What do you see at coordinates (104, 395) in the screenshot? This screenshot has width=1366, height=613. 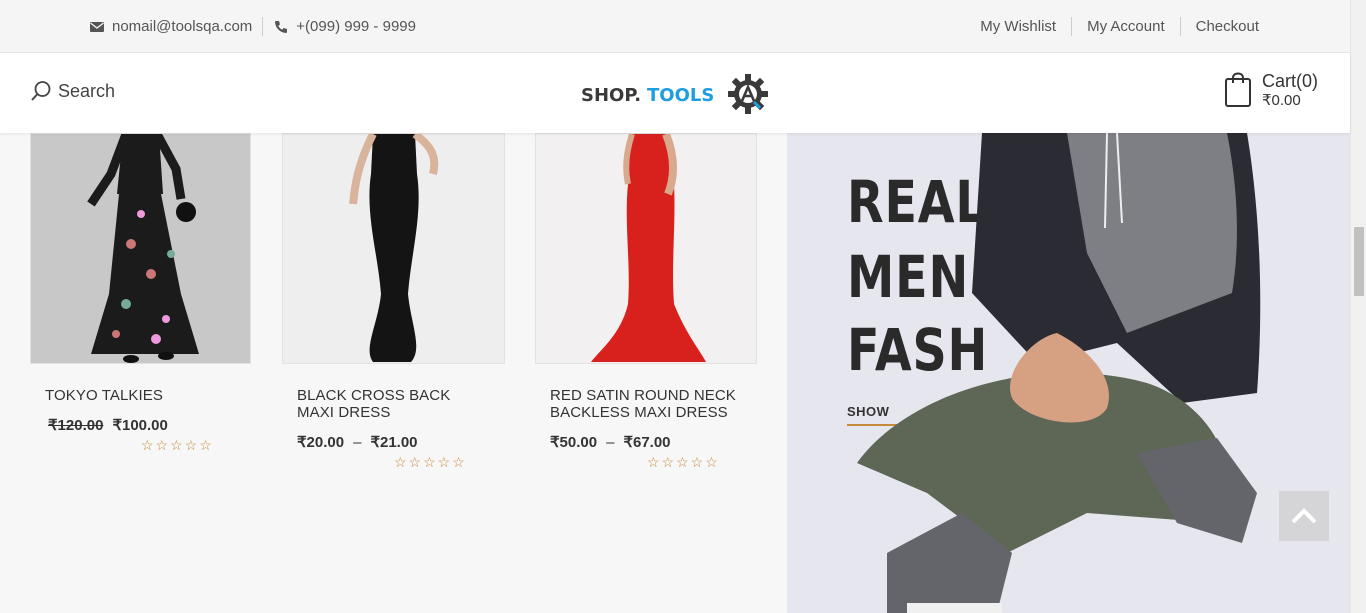 I see `product-name: TOKYO TALKIES` at bounding box center [104, 395].